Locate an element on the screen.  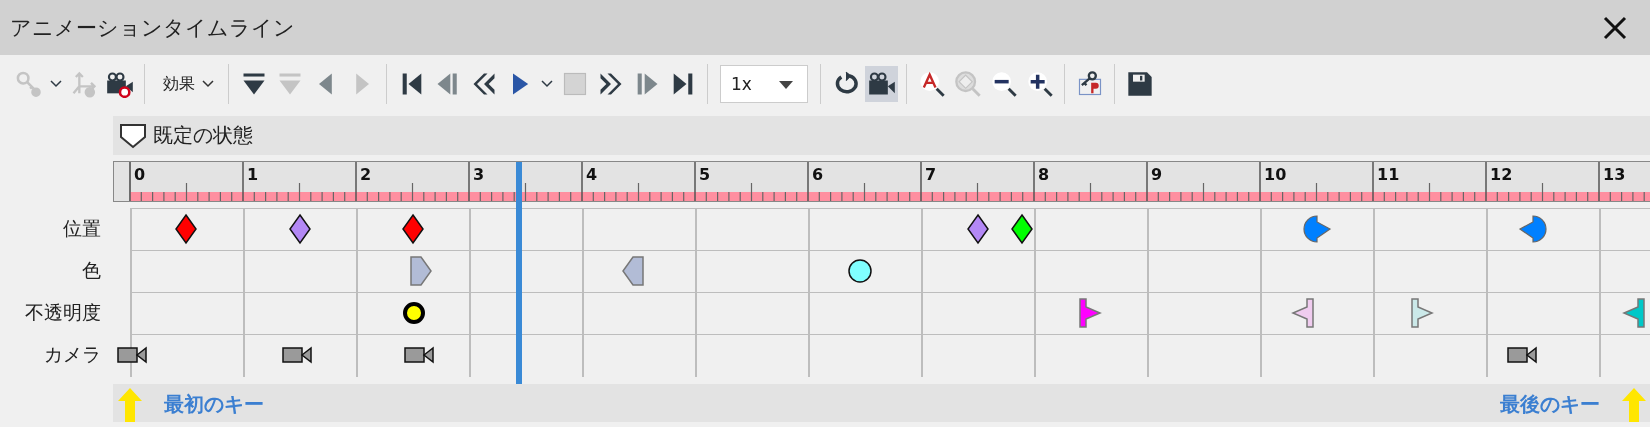
ruler-label: 2 is located at coordinates (366, 174).